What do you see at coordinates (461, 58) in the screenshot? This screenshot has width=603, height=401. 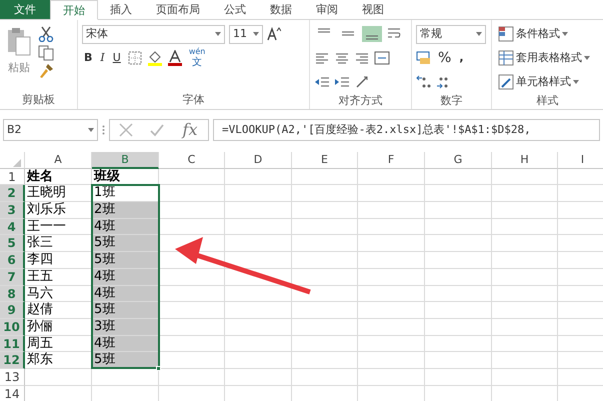 I see `comma-button: ,` at bounding box center [461, 58].